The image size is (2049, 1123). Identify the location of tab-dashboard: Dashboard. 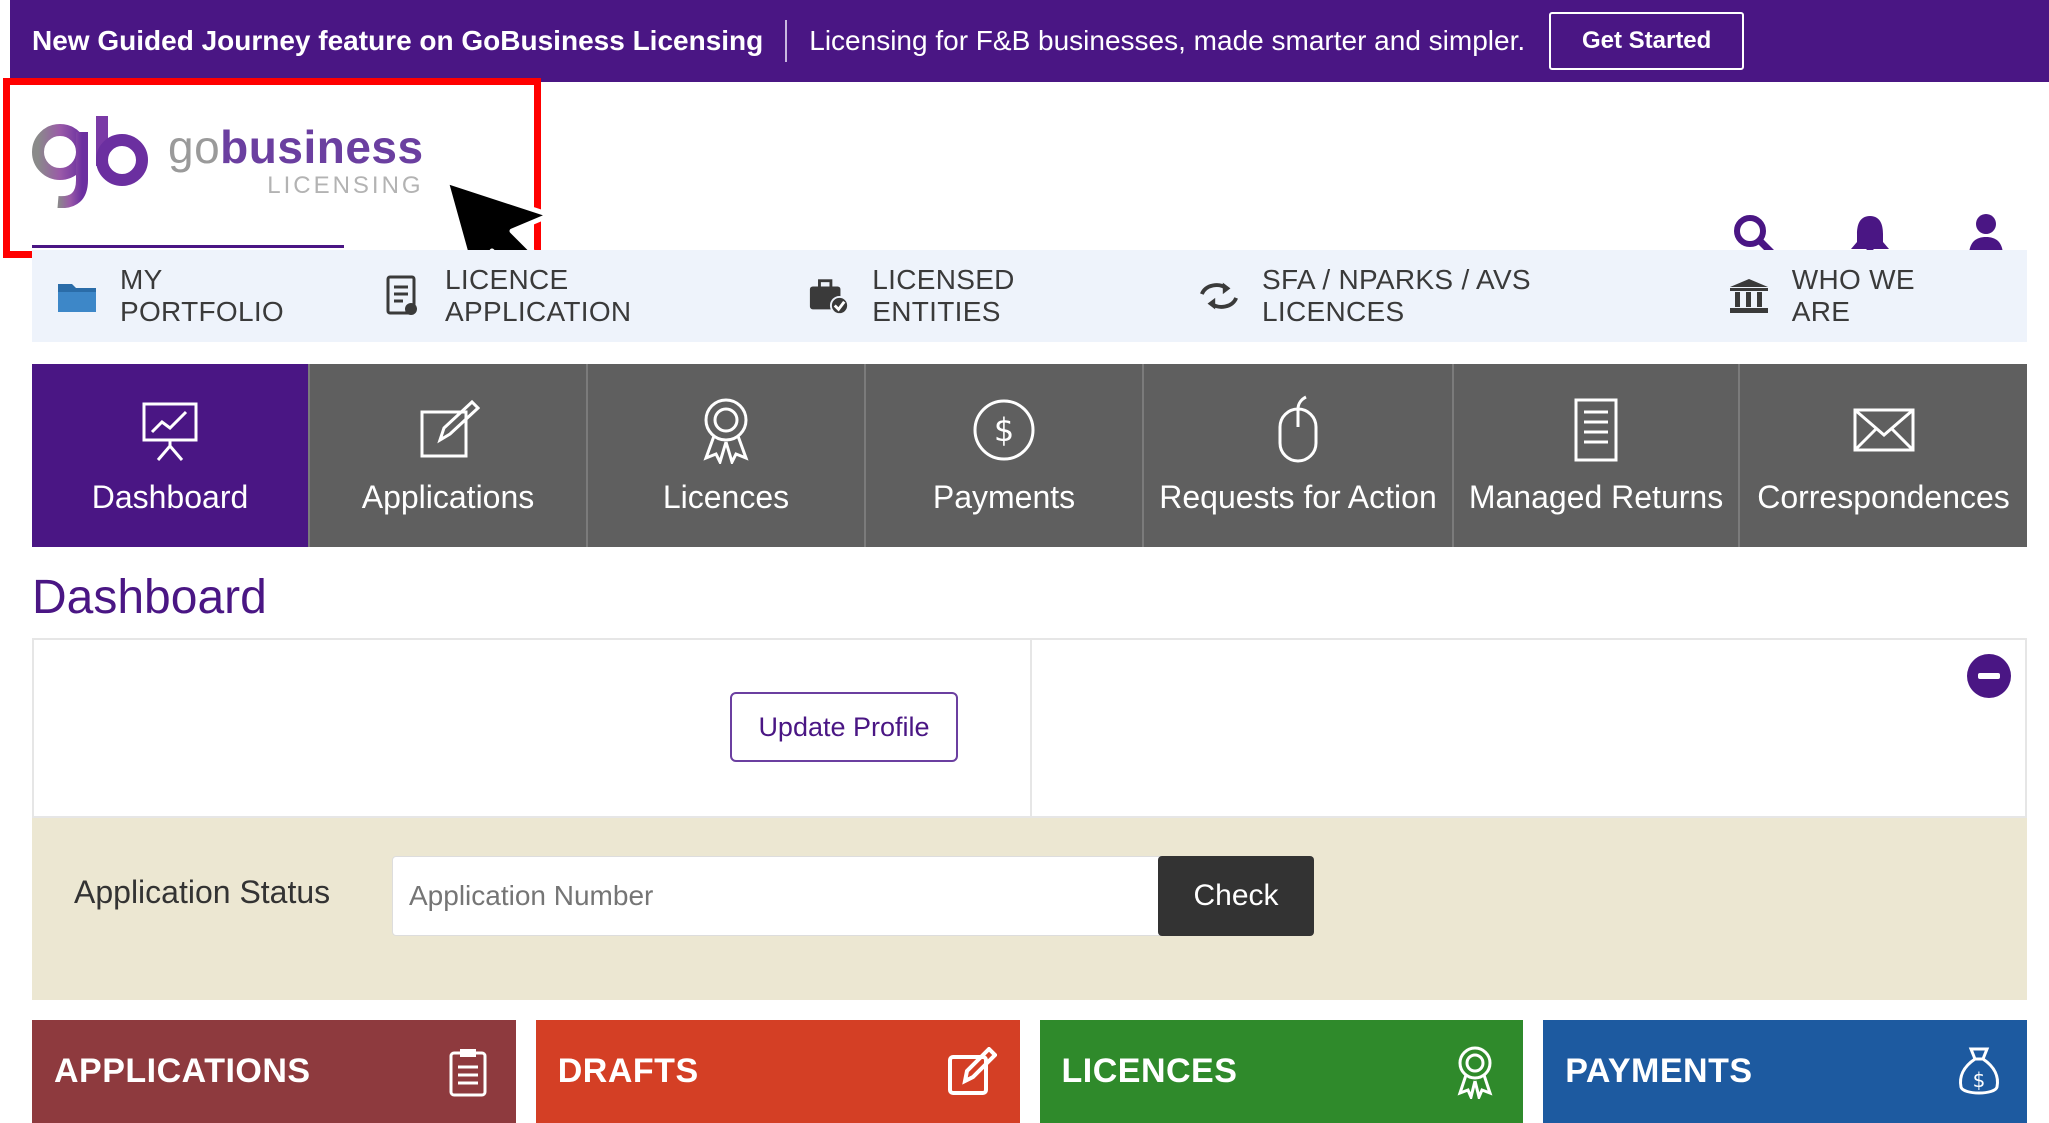
(171, 455).